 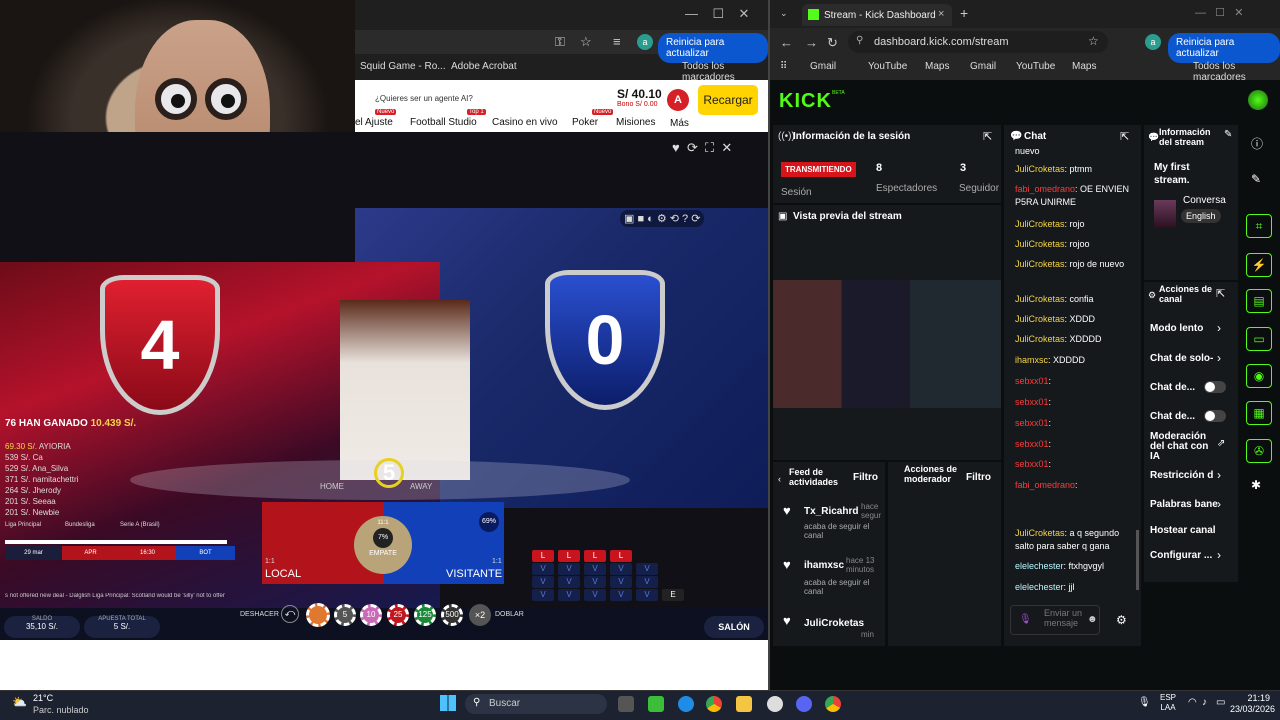 What do you see at coordinates (678, 100) in the screenshot?
I see `user-avatar: A` at bounding box center [678, 100].